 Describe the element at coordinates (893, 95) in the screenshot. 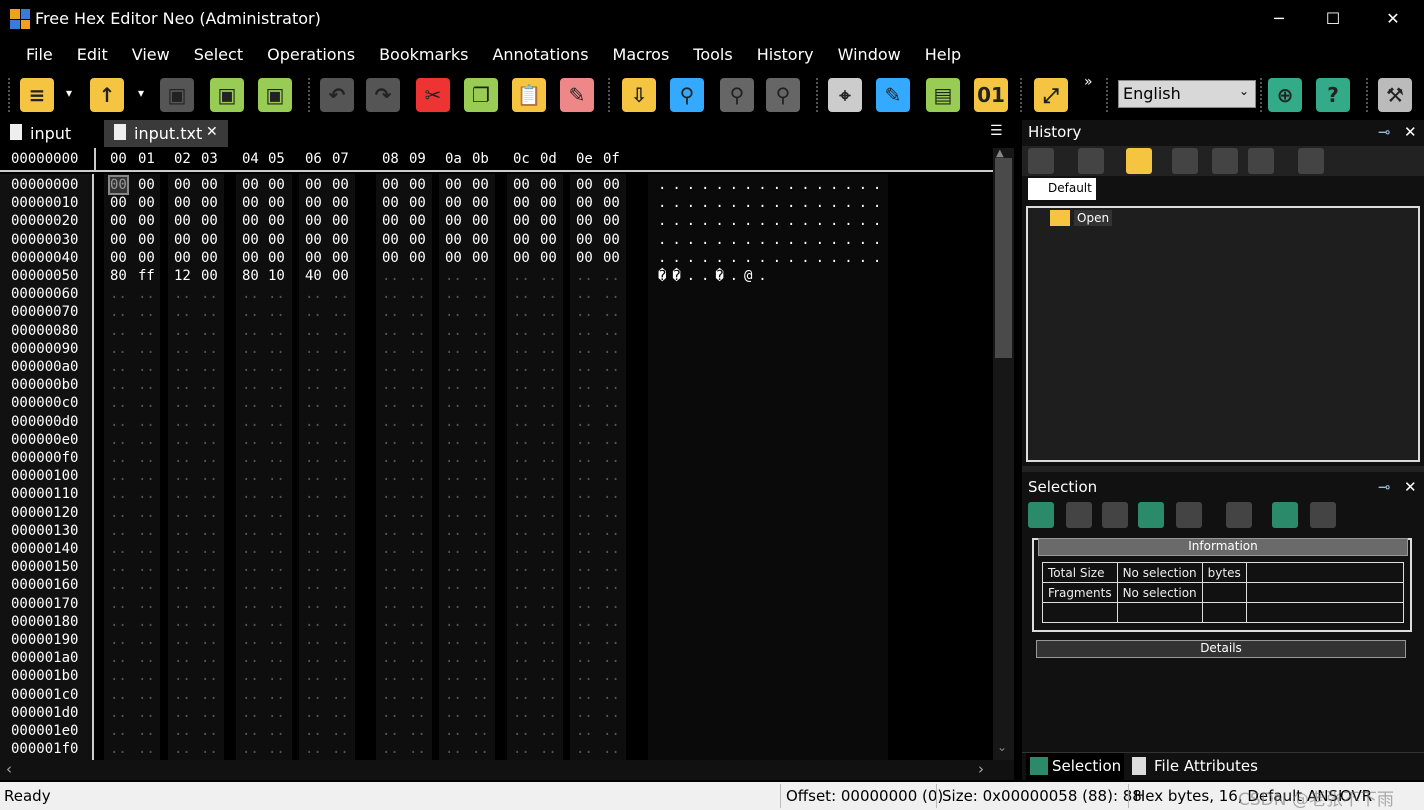

I see `annotate-icon: ✎` at that location.